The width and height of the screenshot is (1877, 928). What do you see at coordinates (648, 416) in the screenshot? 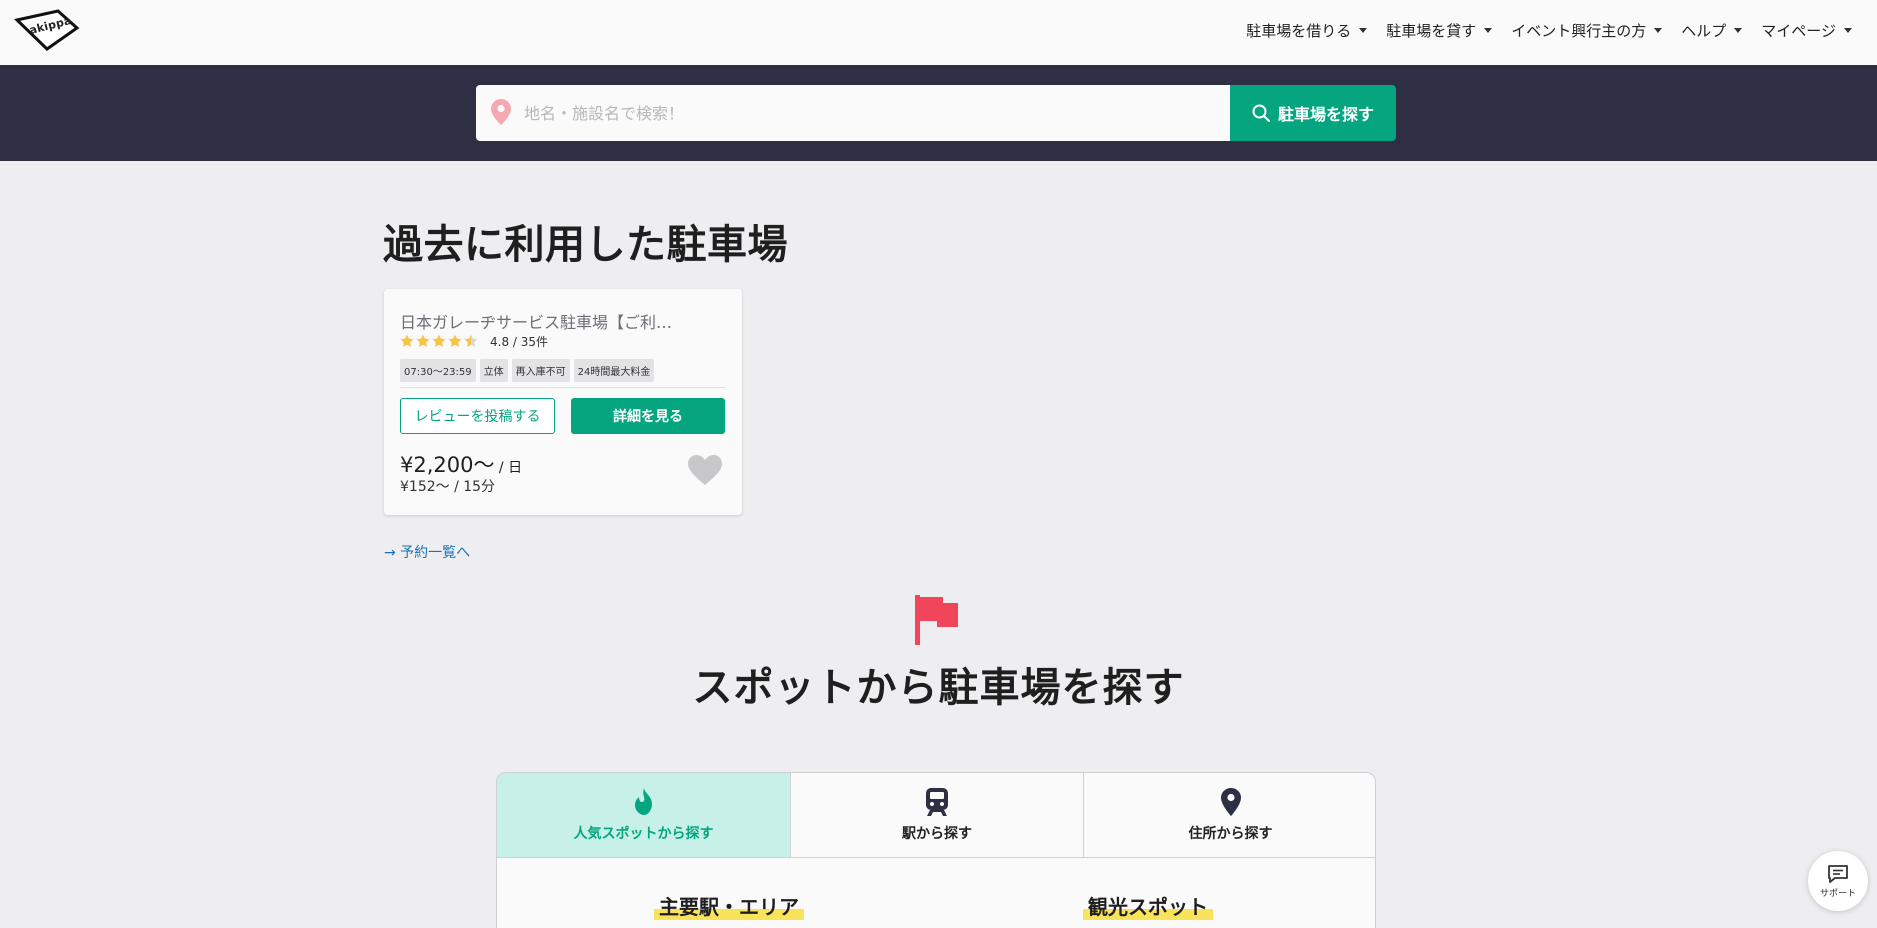
I see `view-details-button: 詳細を見る` at bounding box center [648, 416].